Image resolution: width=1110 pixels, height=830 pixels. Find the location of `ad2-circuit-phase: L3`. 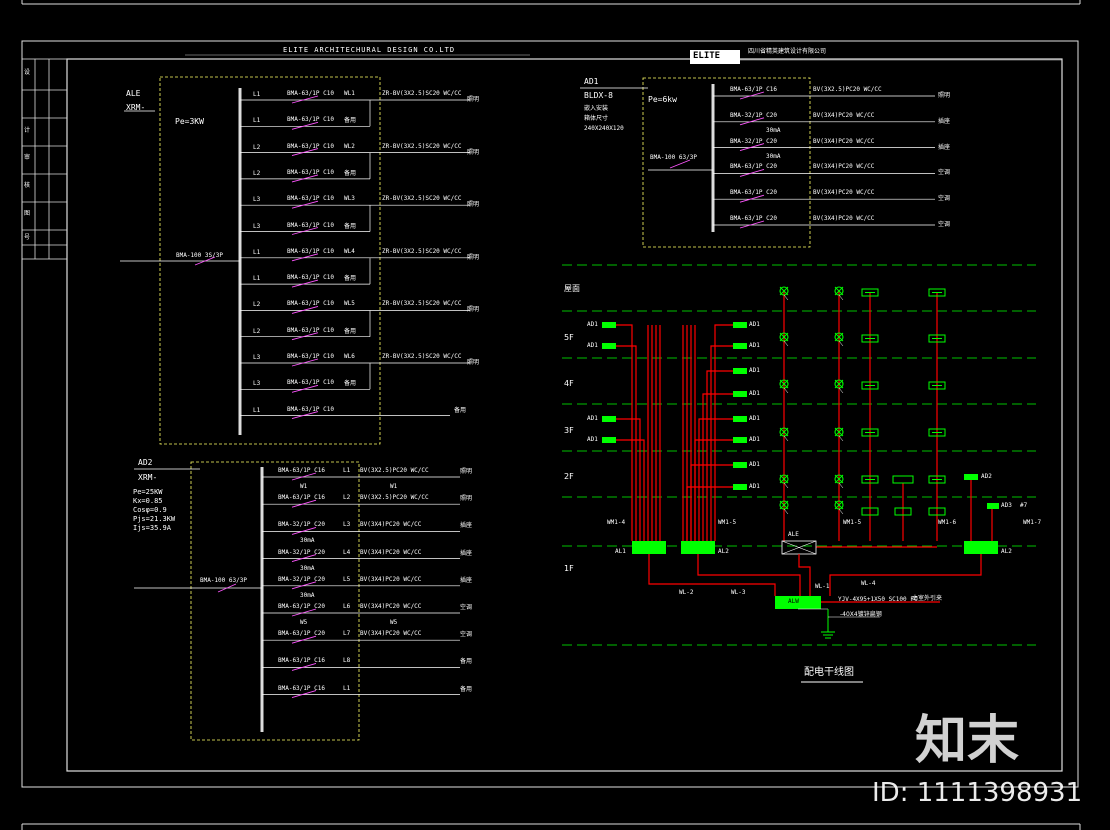

ad2-circuit-phase: L3 is located at coordinates (347, 525).